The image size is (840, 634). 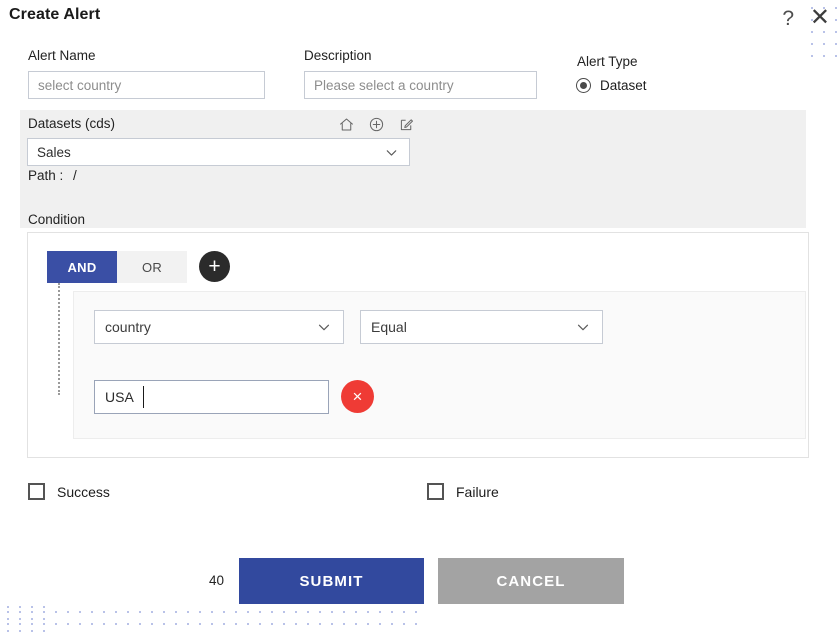 I want to click on alert-type-radio-group: Dataset, so click(x=611, y=85).